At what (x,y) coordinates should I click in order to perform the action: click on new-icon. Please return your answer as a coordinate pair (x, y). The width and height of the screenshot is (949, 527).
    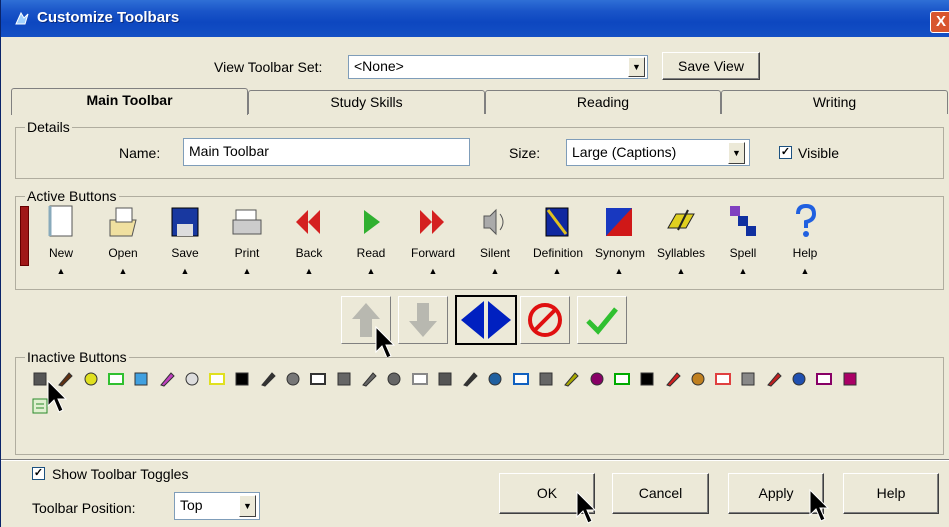
    Looking at the image, I should click on (60, 221).